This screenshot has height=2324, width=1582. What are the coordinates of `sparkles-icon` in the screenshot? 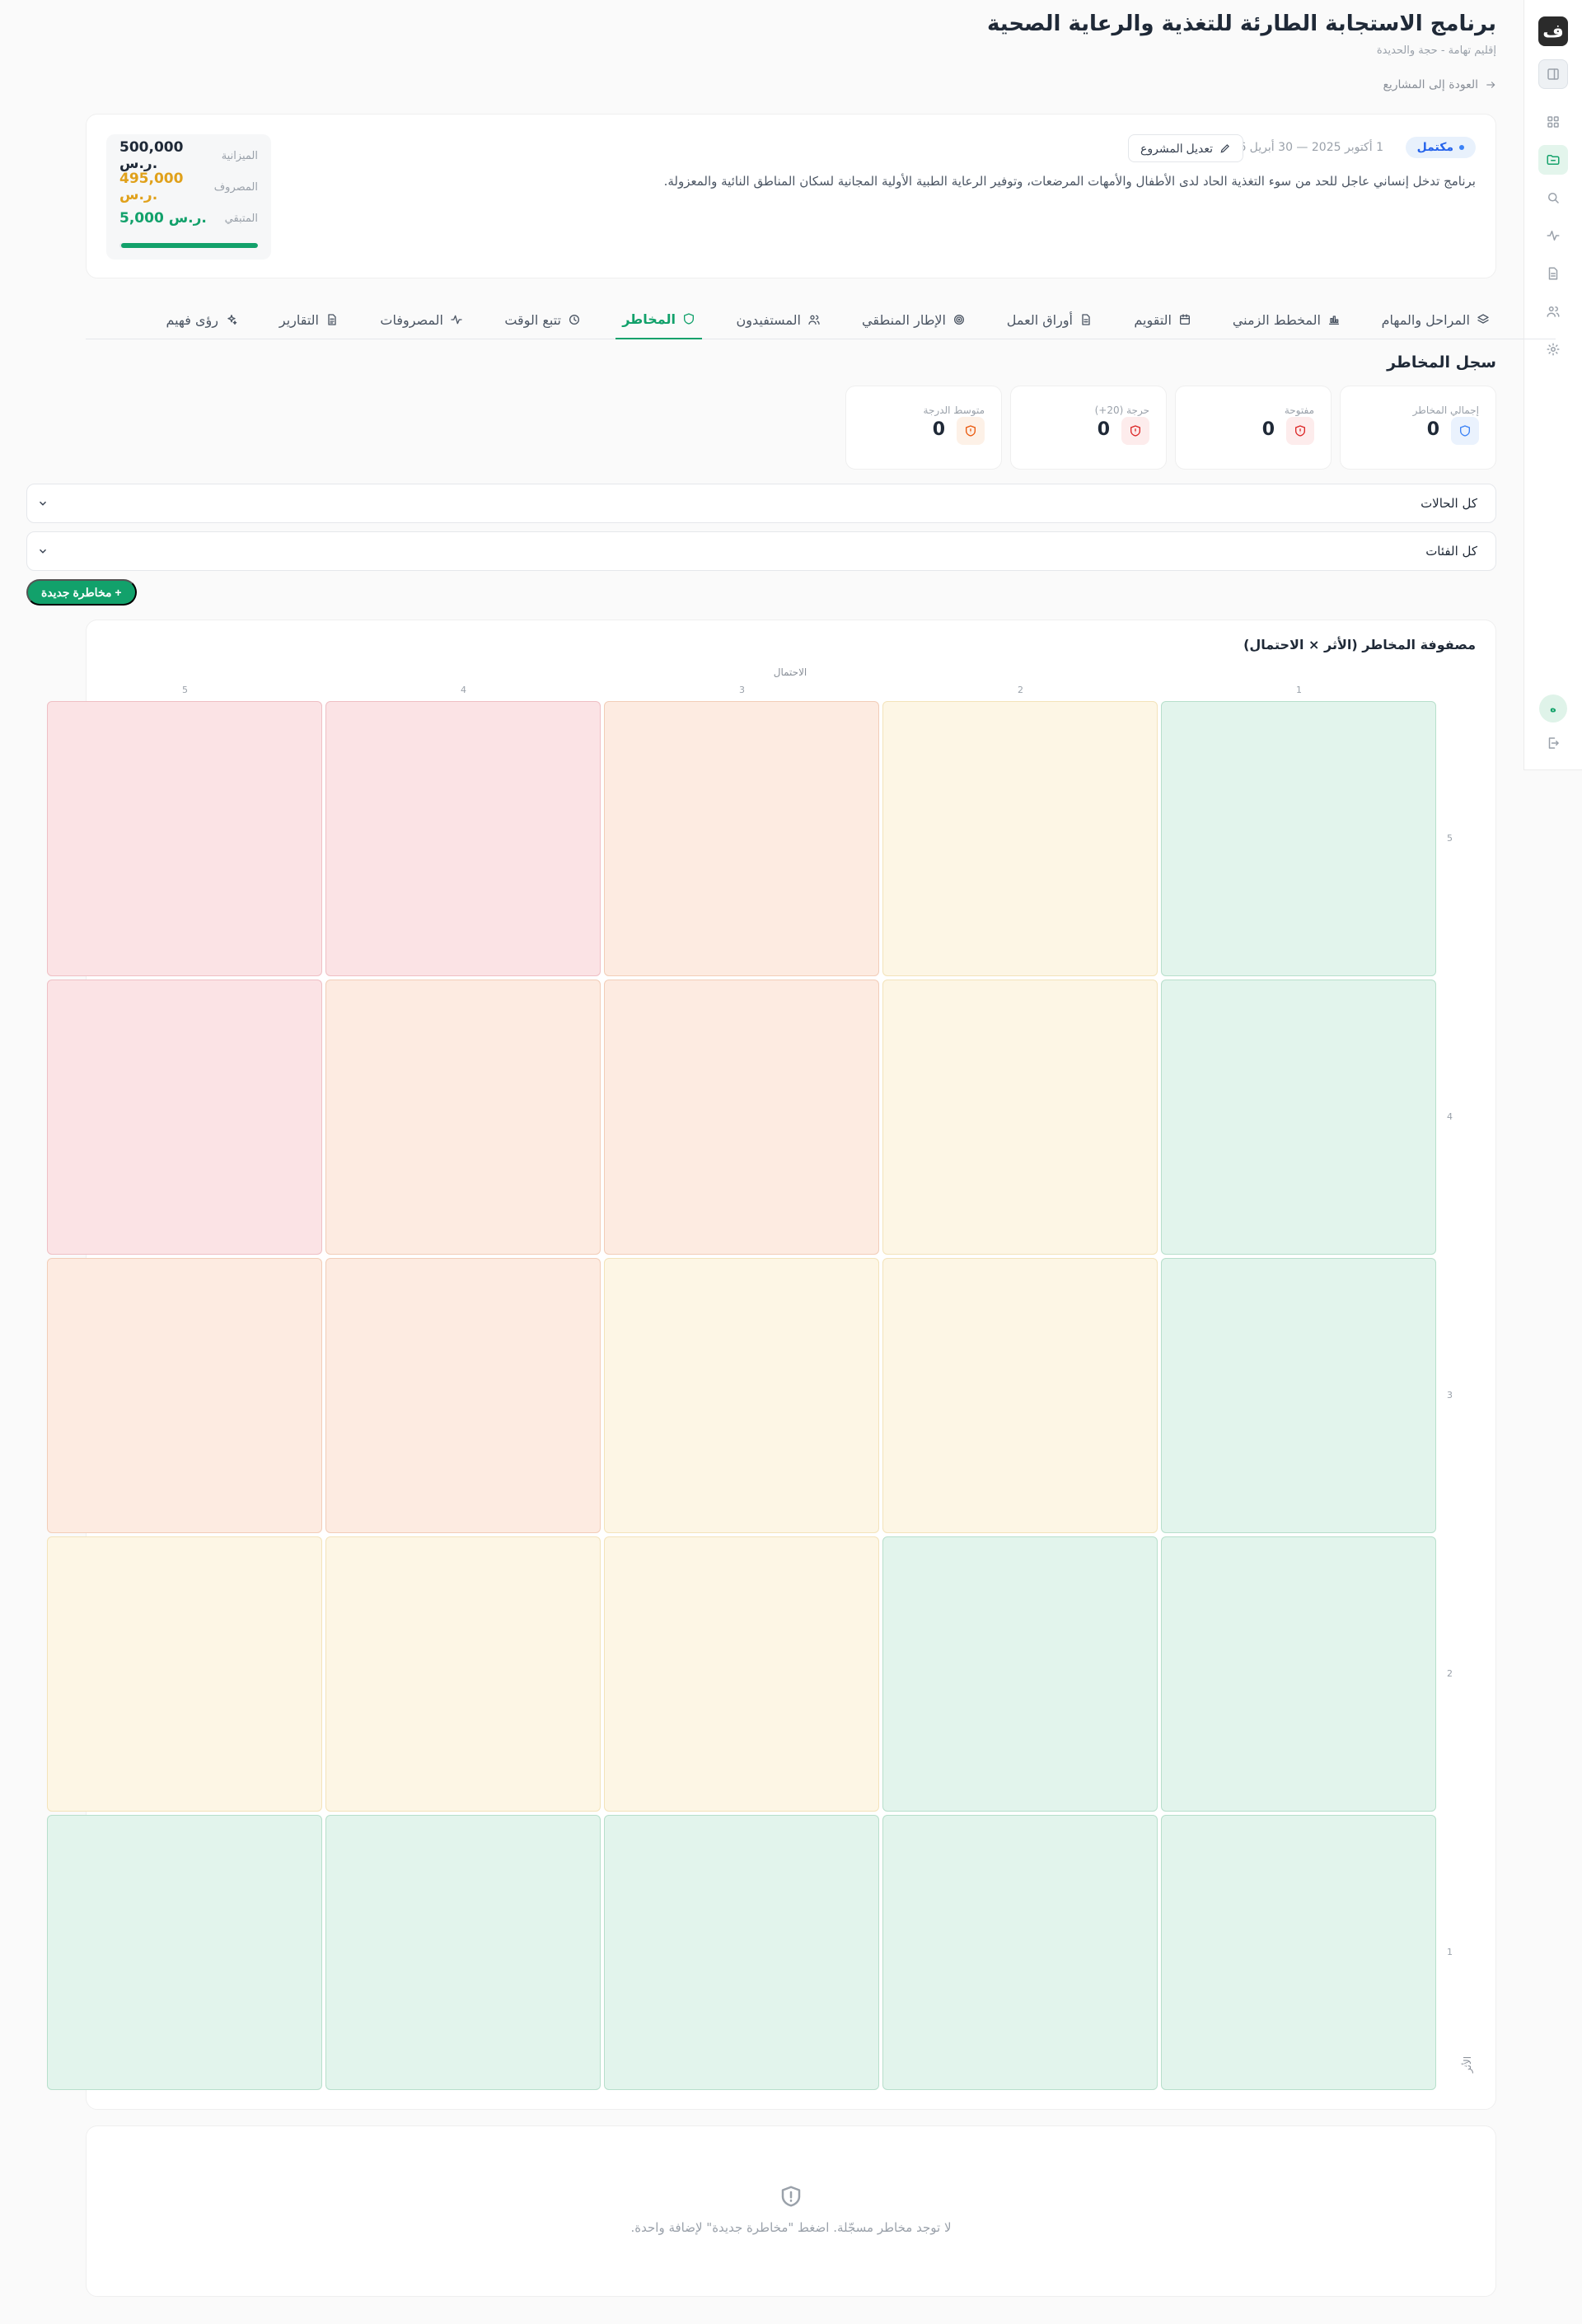 It's located at (232, 320).